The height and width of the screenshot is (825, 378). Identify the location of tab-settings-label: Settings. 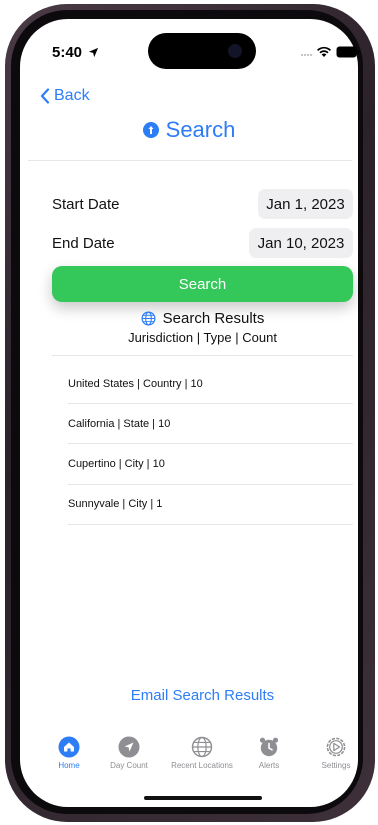
(336, 765).